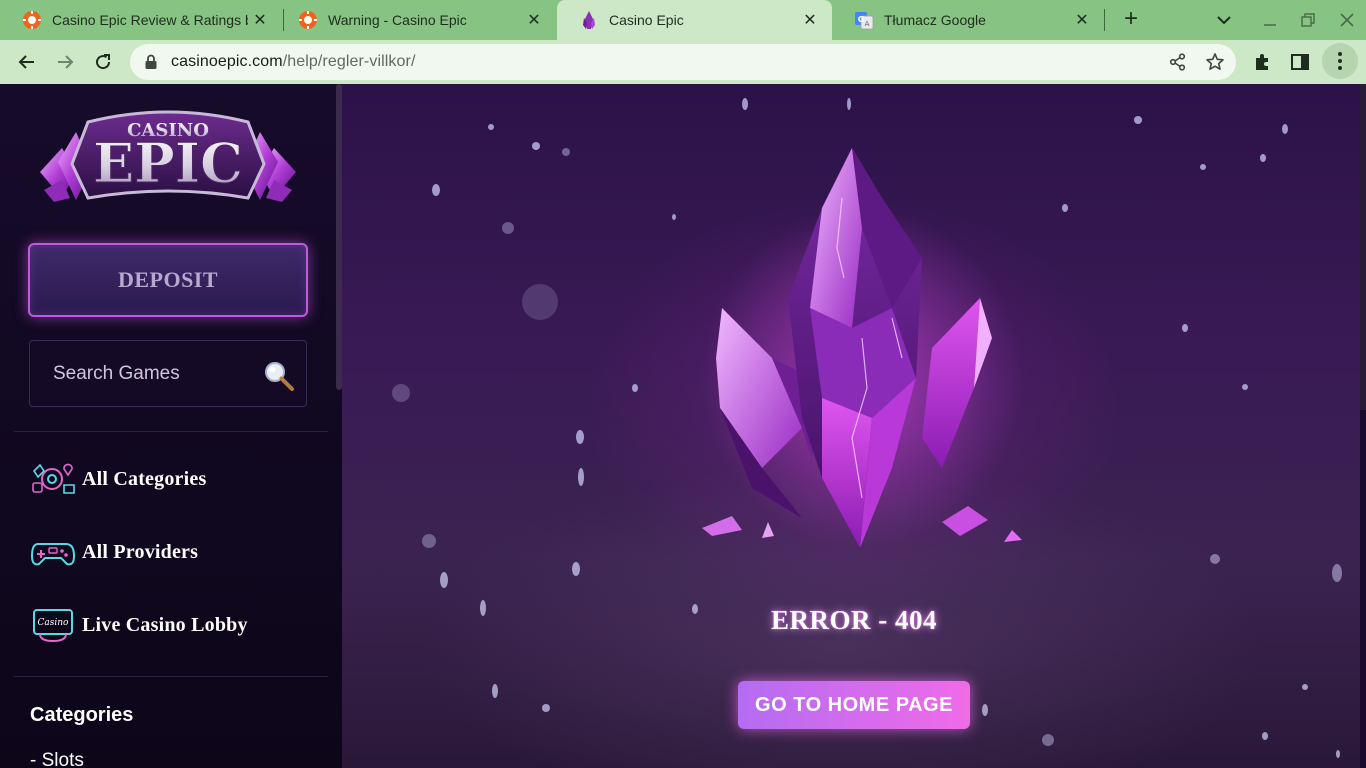 The image size is (1366, 768). What do you see at coordinates (1340, 61) in the screenshot?
I see `kebab-menu-icon` at bounding box center [1340, 61].